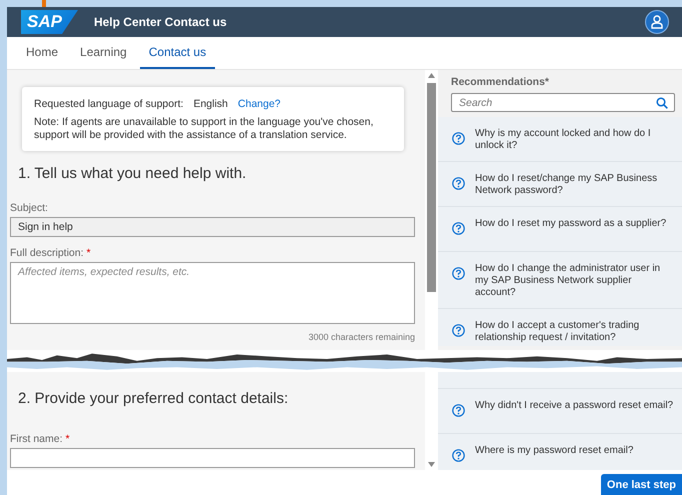  Describe the element at coordinates (103, 53) in the screenshot. I see `tab: Learning` at that location.